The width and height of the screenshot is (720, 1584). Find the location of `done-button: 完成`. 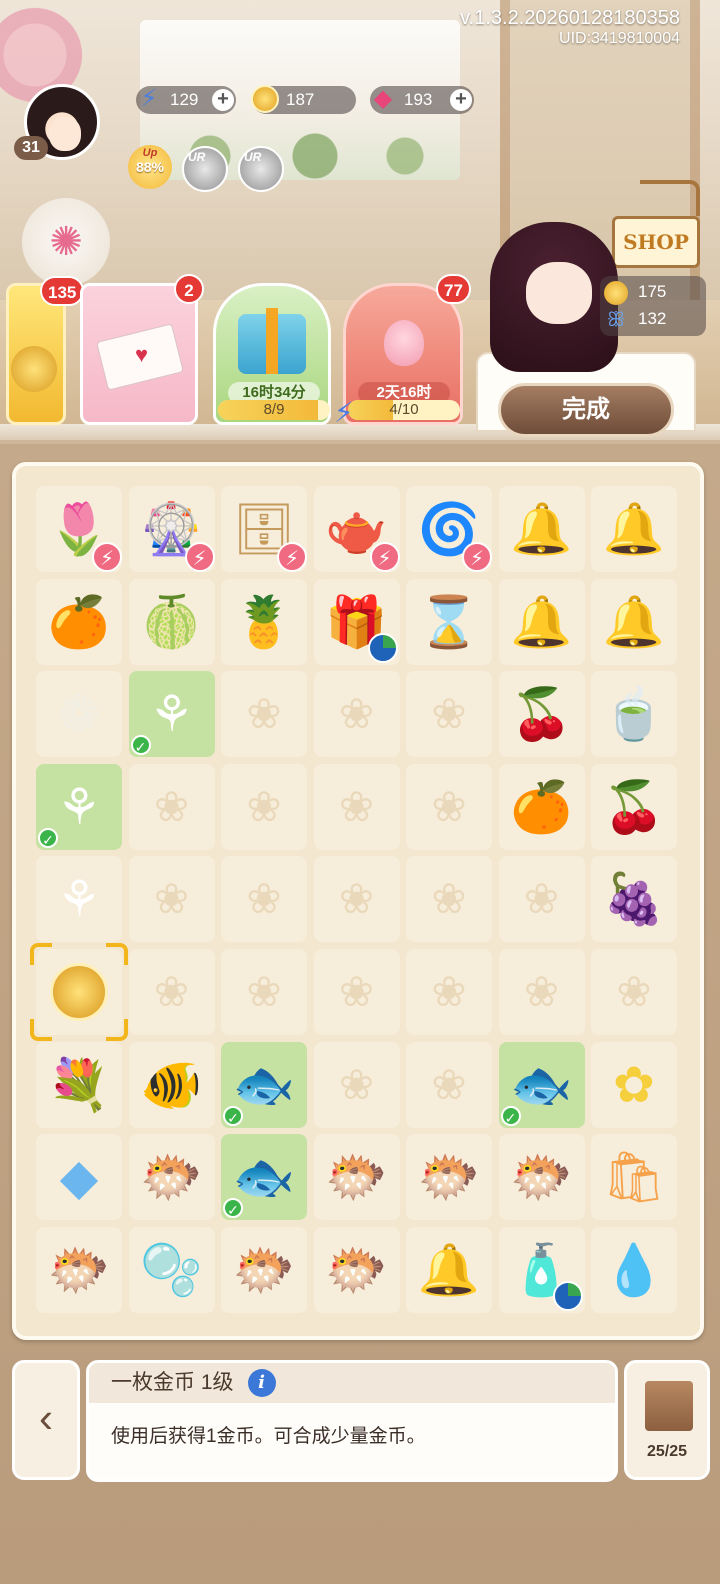

done-button: 完成 is located at coordinates (586, 410).